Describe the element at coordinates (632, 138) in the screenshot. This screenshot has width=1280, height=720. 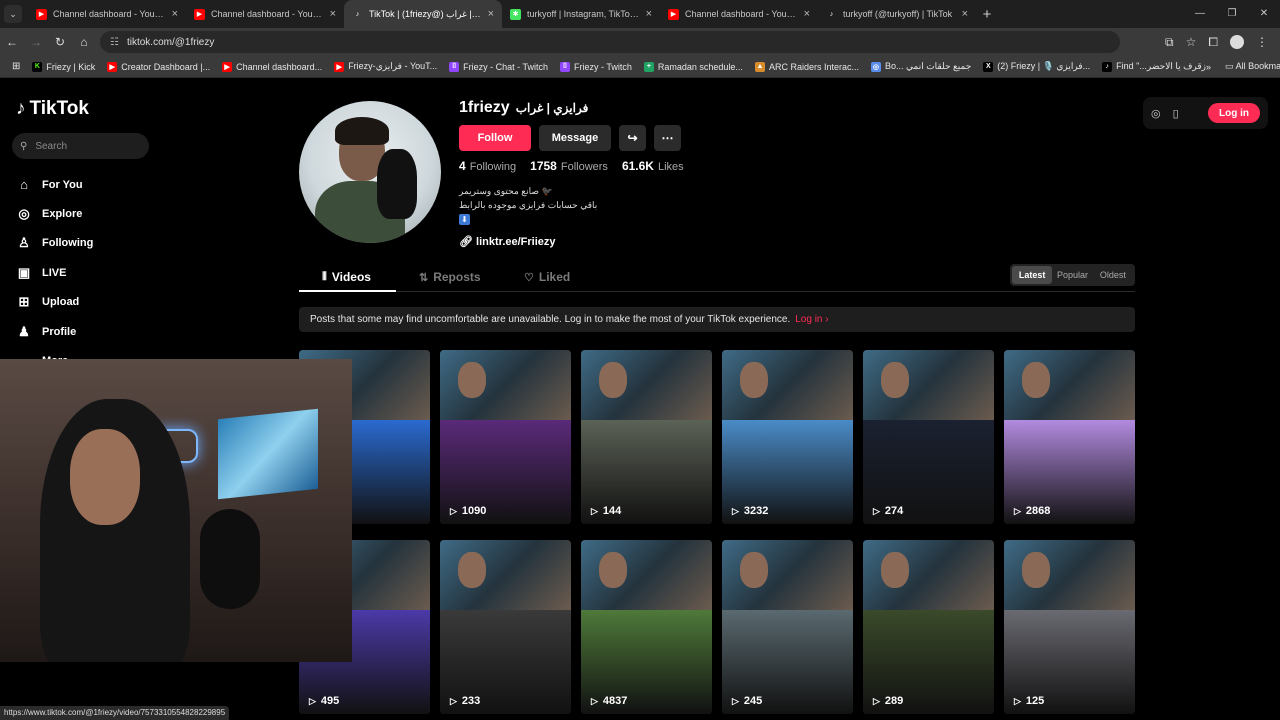
I see `share-icon: ↪` at that location.